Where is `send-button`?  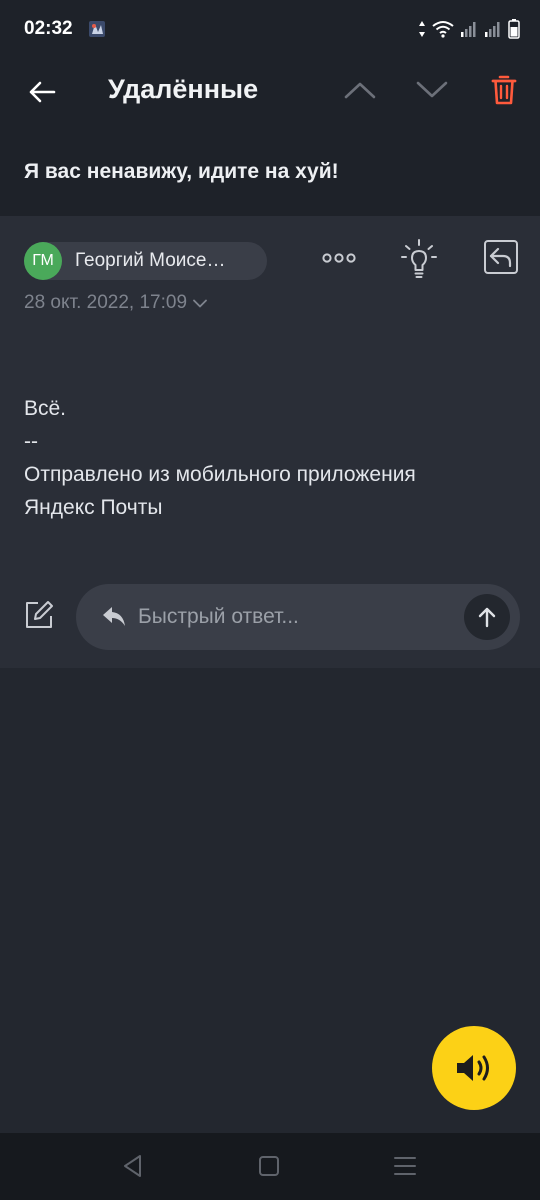 send-button is located at coordinates (487, 617).